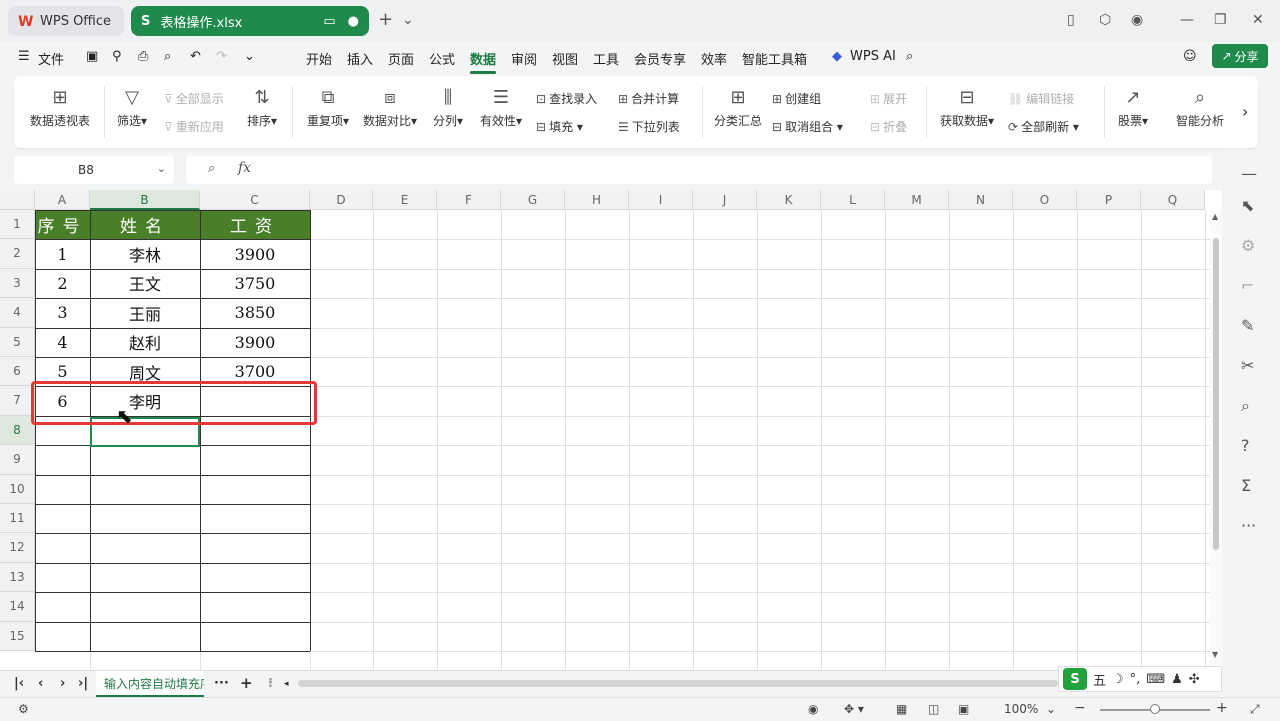 Image resolution: width=1280 pixels, height=721 pixels. What do you see at coordinates (255, 312) in the screenshot?
I see `data-cell-c4: 3850` at bounding box center [255, 312].